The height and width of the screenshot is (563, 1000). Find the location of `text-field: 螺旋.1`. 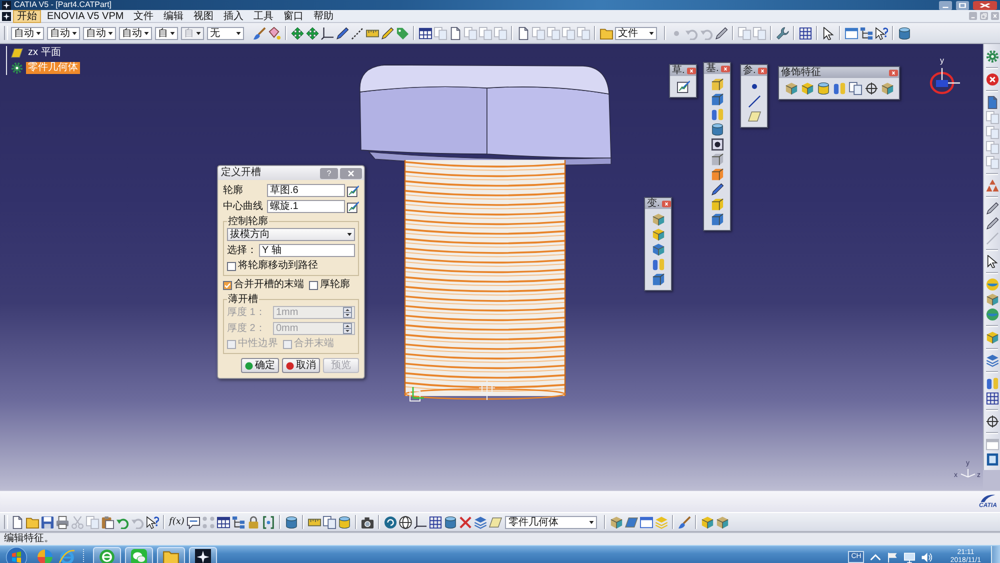

text-field: 螺旋.1 is located at coordinates (306, 206).